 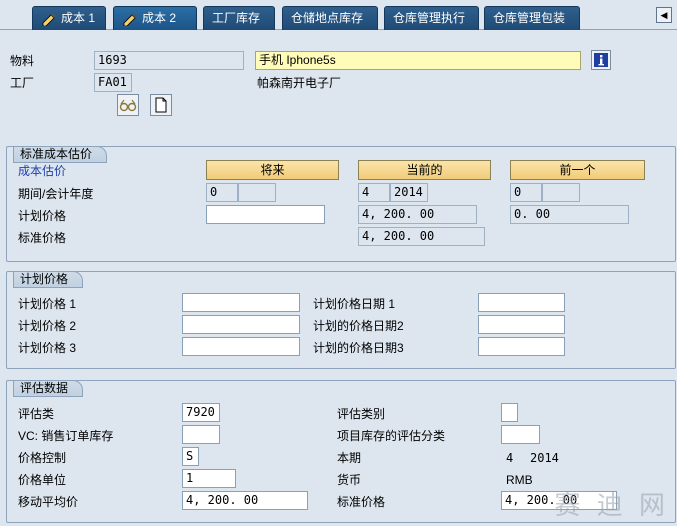 What do you see at coordinates (241, 324) in the screenshot?
I see `planned-price-2-field` at bounding box center [241, 324].